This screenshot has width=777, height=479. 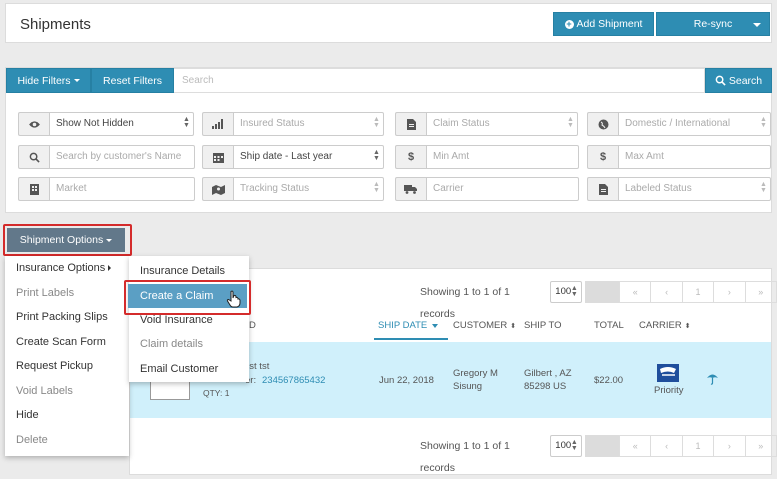 I want to click on plus-icon: +, so click(x=569, y=23).